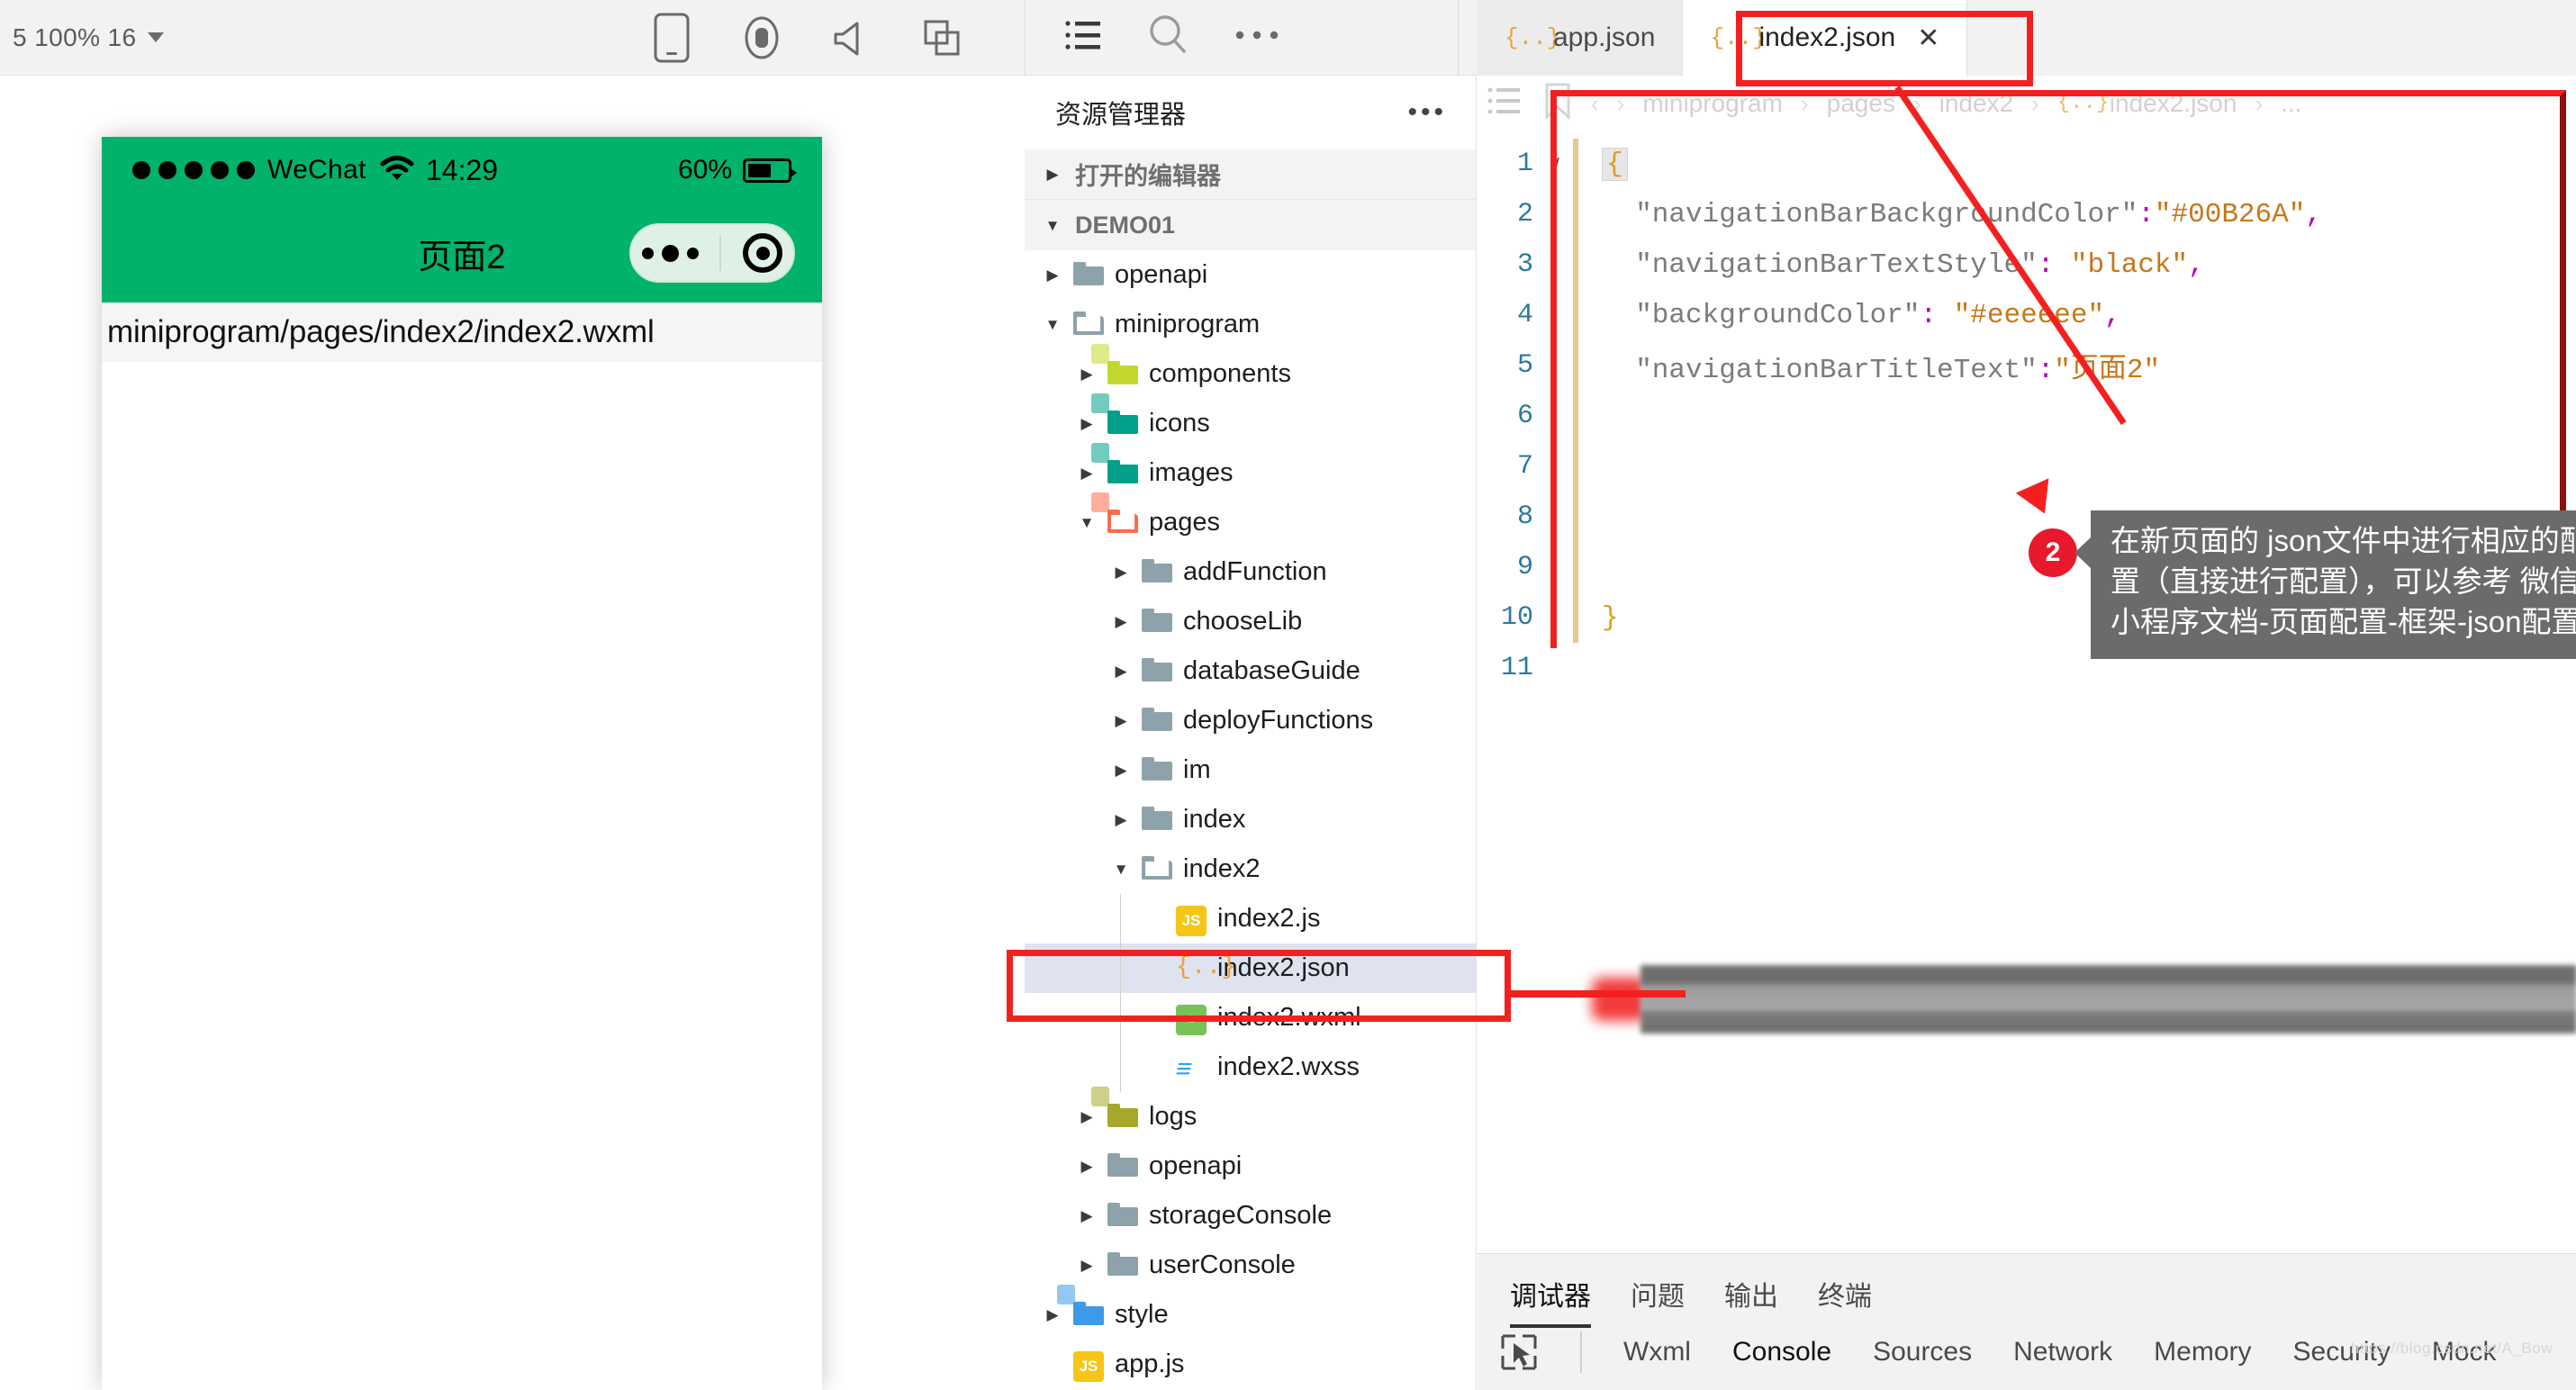 Image resolution: width=2576 pixels, height=1390 pixels. I want to click on wechat-capsule-button, so click(712, 253).